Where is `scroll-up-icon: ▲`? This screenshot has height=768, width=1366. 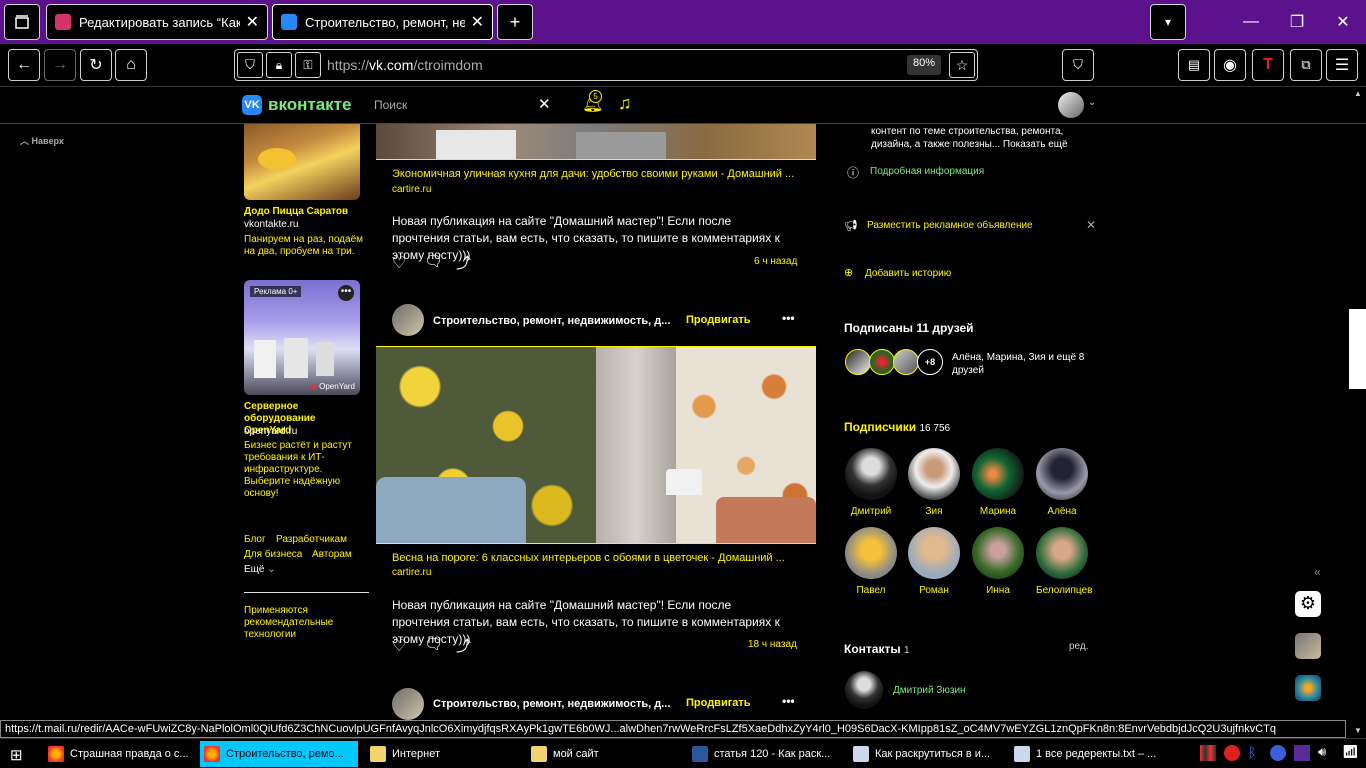 scroll-up-icon: ▲ is located at coordinates (1358, 93).